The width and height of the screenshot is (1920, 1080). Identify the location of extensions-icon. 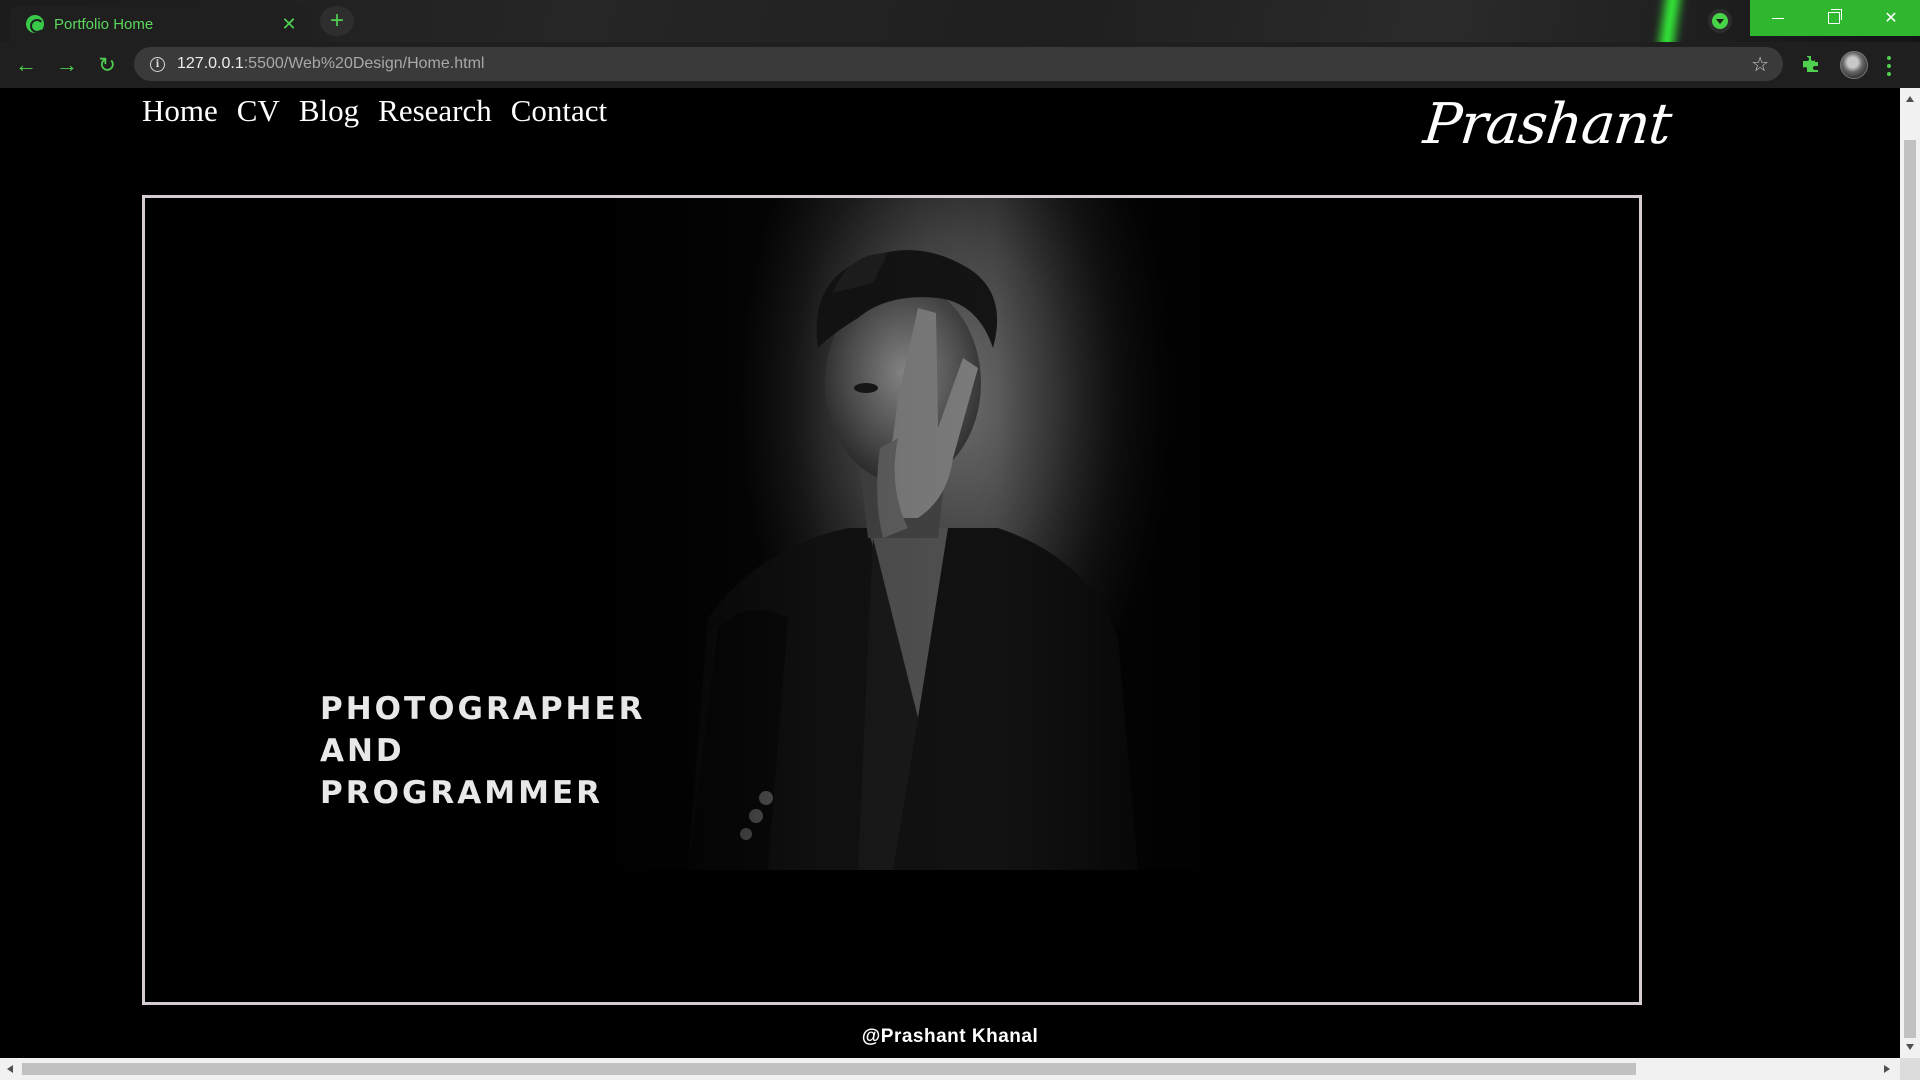
(1811, 65).